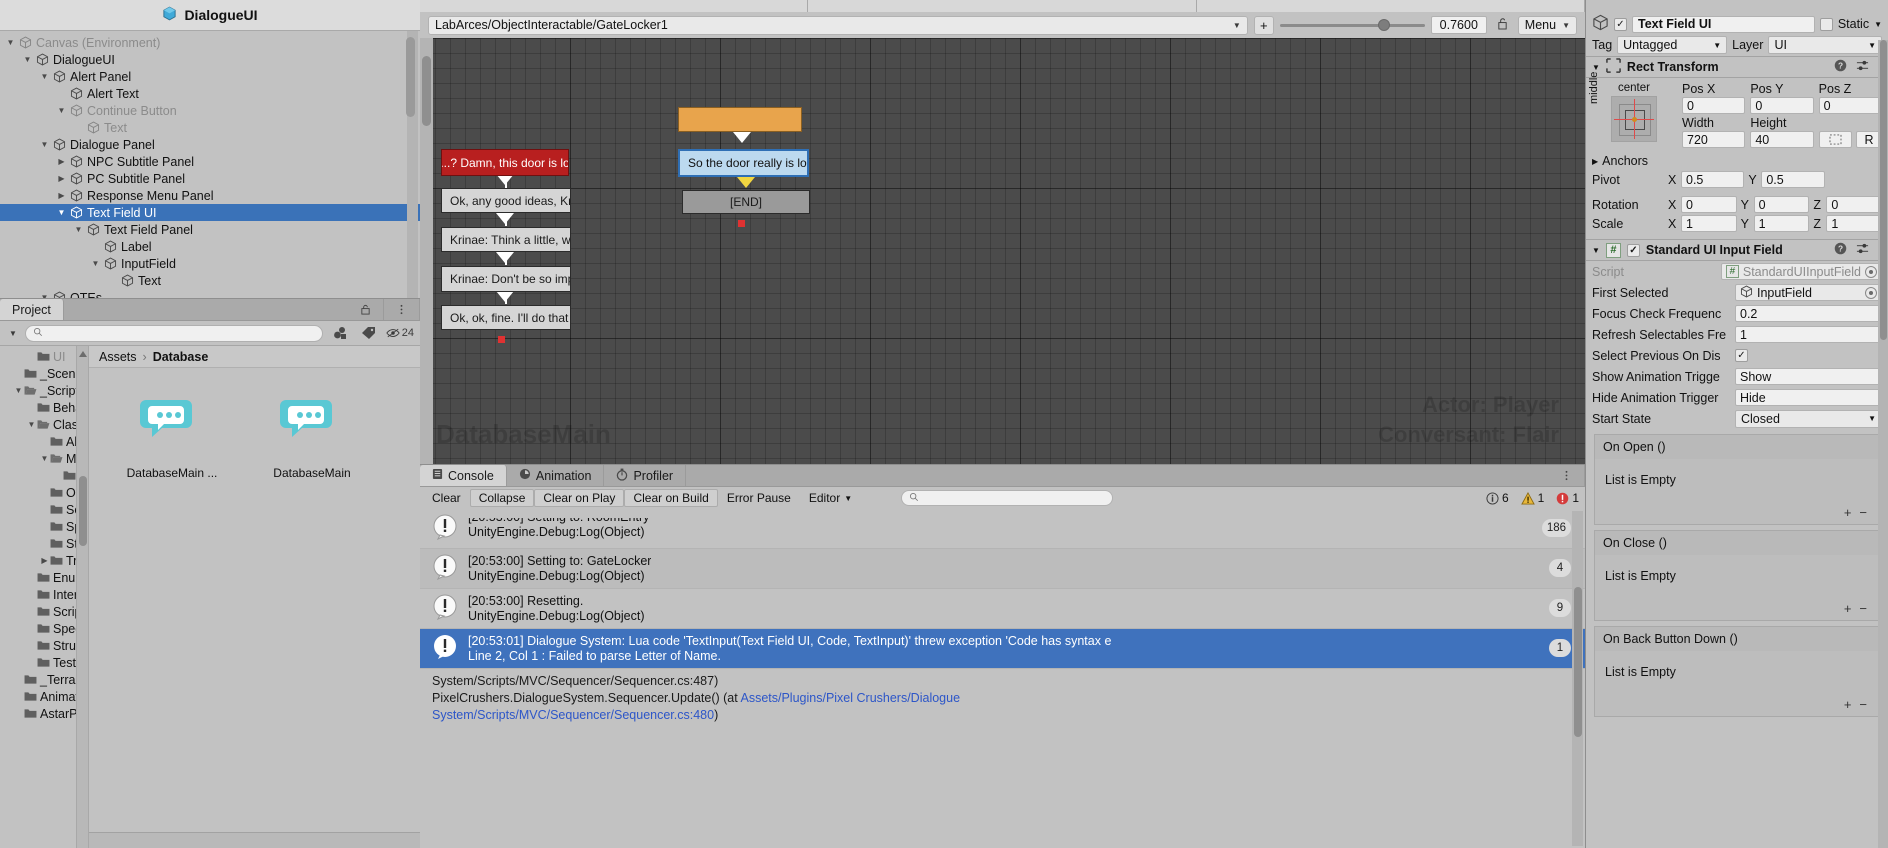 The width and height of the screenshot is (1888, 848). What do you see at coordinates (1384, 25) in the screenshot?
I see `zoom-slider-knob` at bounding box center [1384, 25].